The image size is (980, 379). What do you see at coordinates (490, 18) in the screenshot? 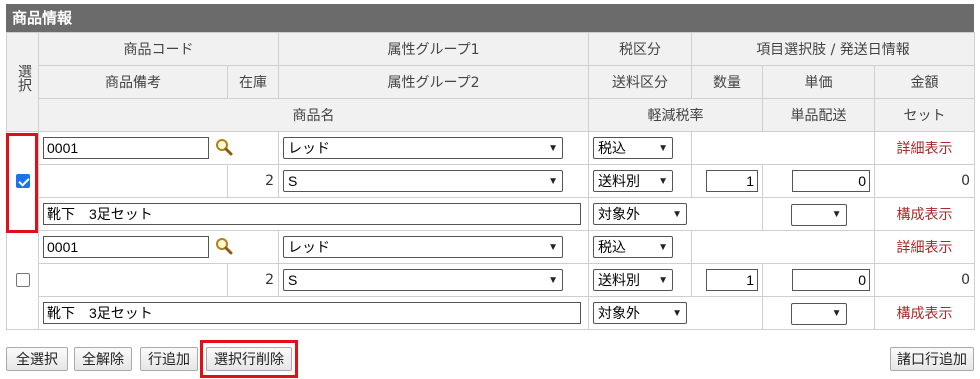
I see `section-title: 商品情報` at bounding box center [490, 18].